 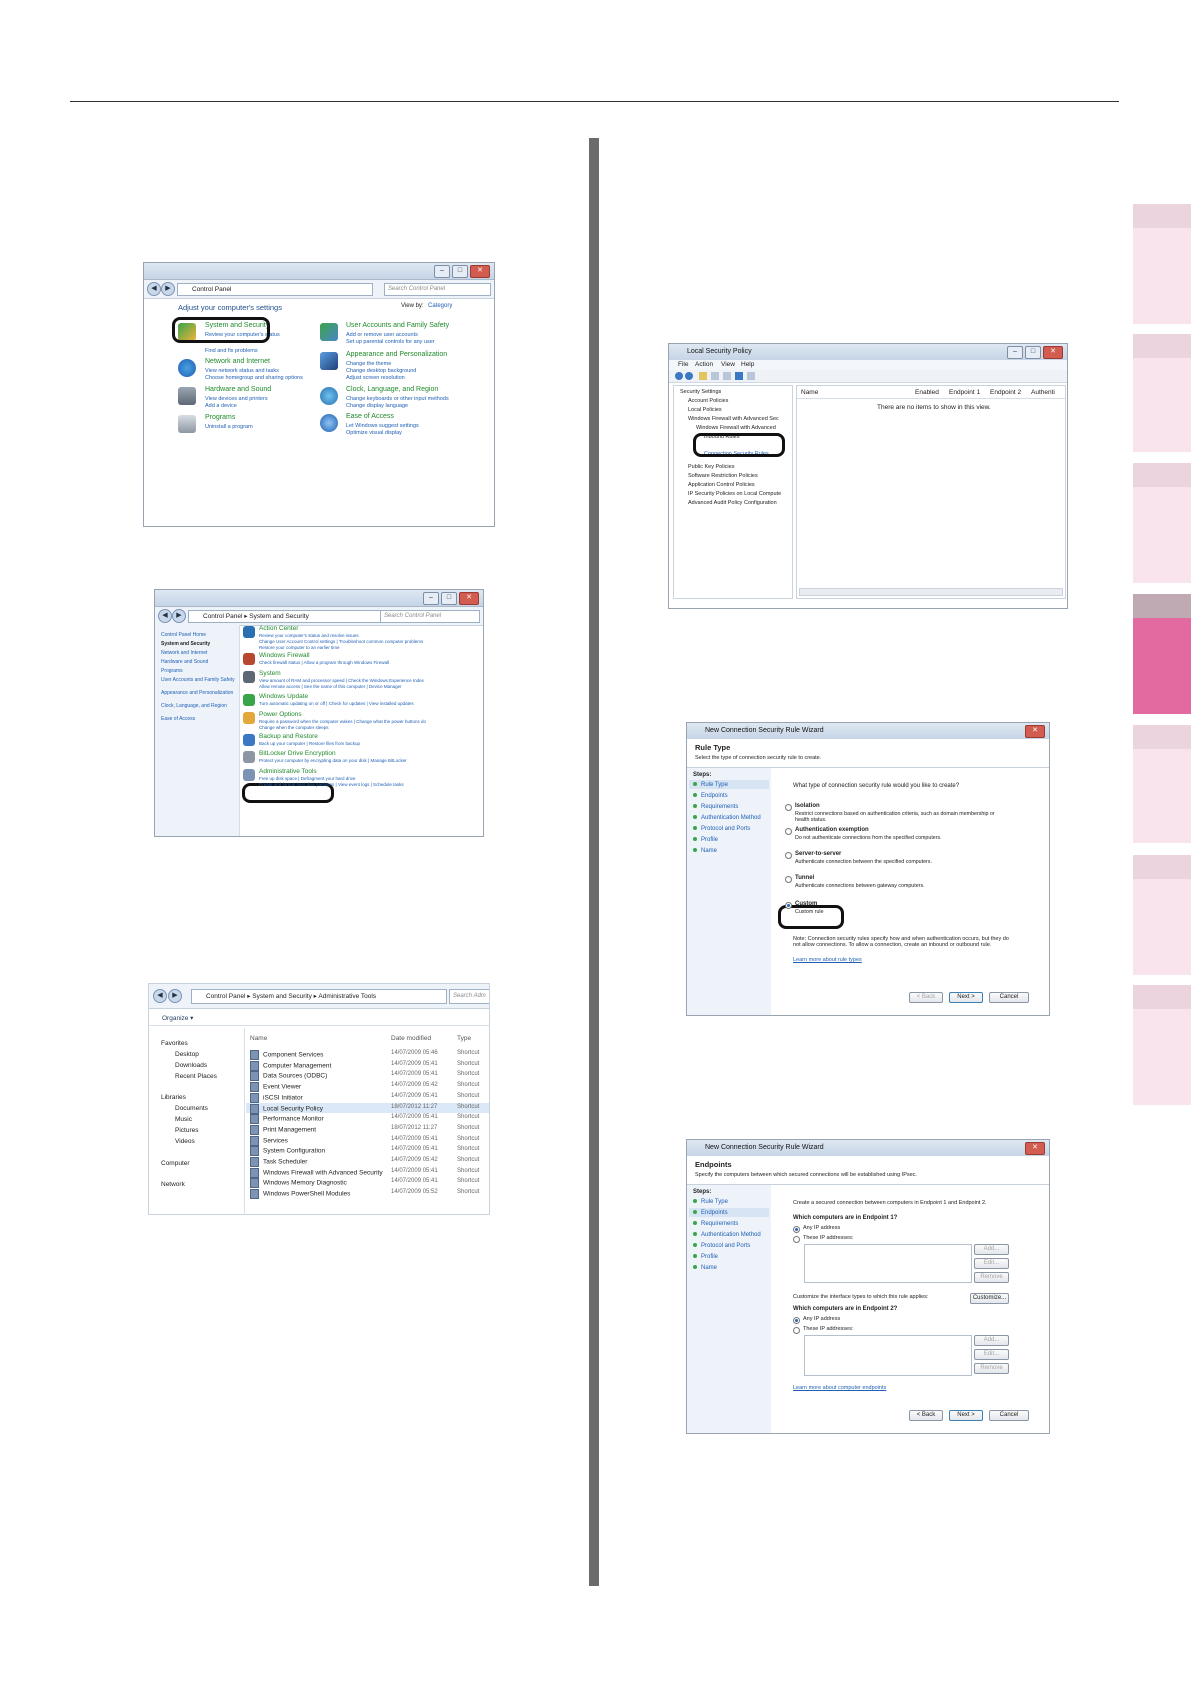 I want to click on col-authentication: Authenti, so click(x=1043, y=392).